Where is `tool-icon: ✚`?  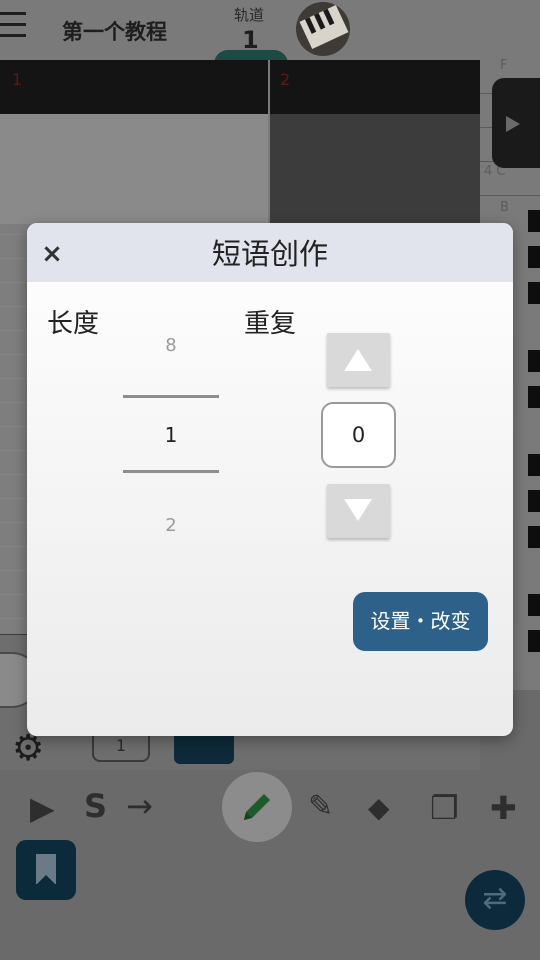 tool-icon: ✚ is located at coordinates (503, 808).